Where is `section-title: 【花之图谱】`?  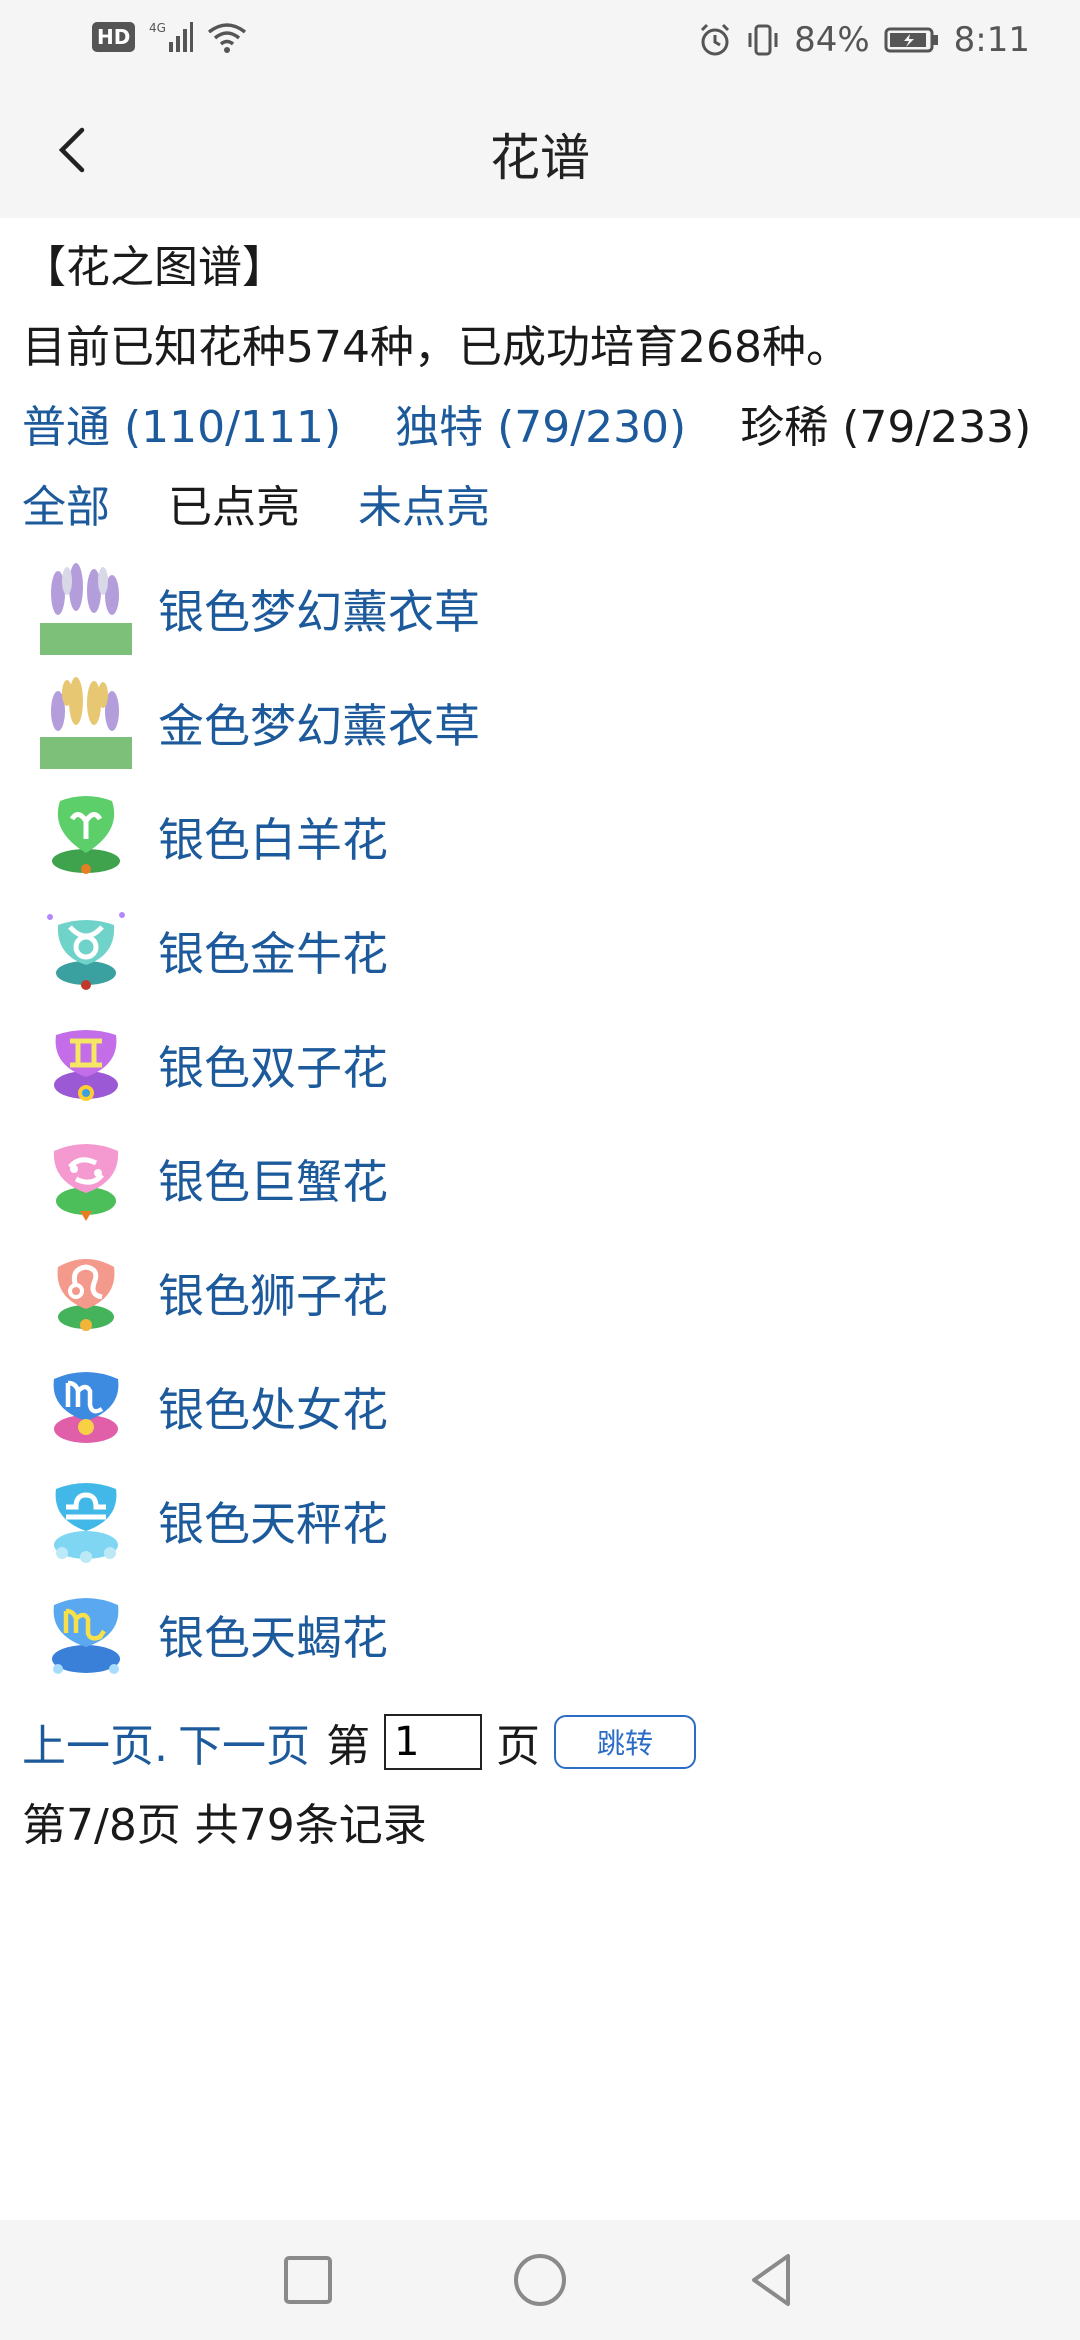 section-title: 【花之图谱】 is located at coordinates (154, 267).